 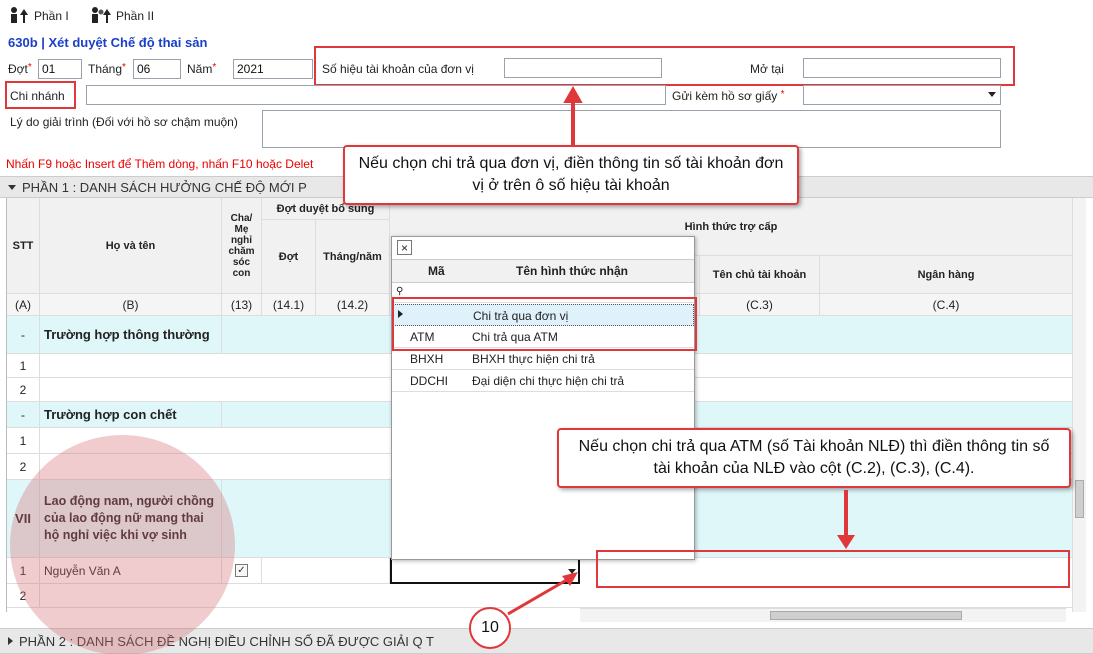 What do you see at coordinates (353, 305) in the screenshot?
I see `code-14-2: (14.2)` at bounding box center [353, 305].